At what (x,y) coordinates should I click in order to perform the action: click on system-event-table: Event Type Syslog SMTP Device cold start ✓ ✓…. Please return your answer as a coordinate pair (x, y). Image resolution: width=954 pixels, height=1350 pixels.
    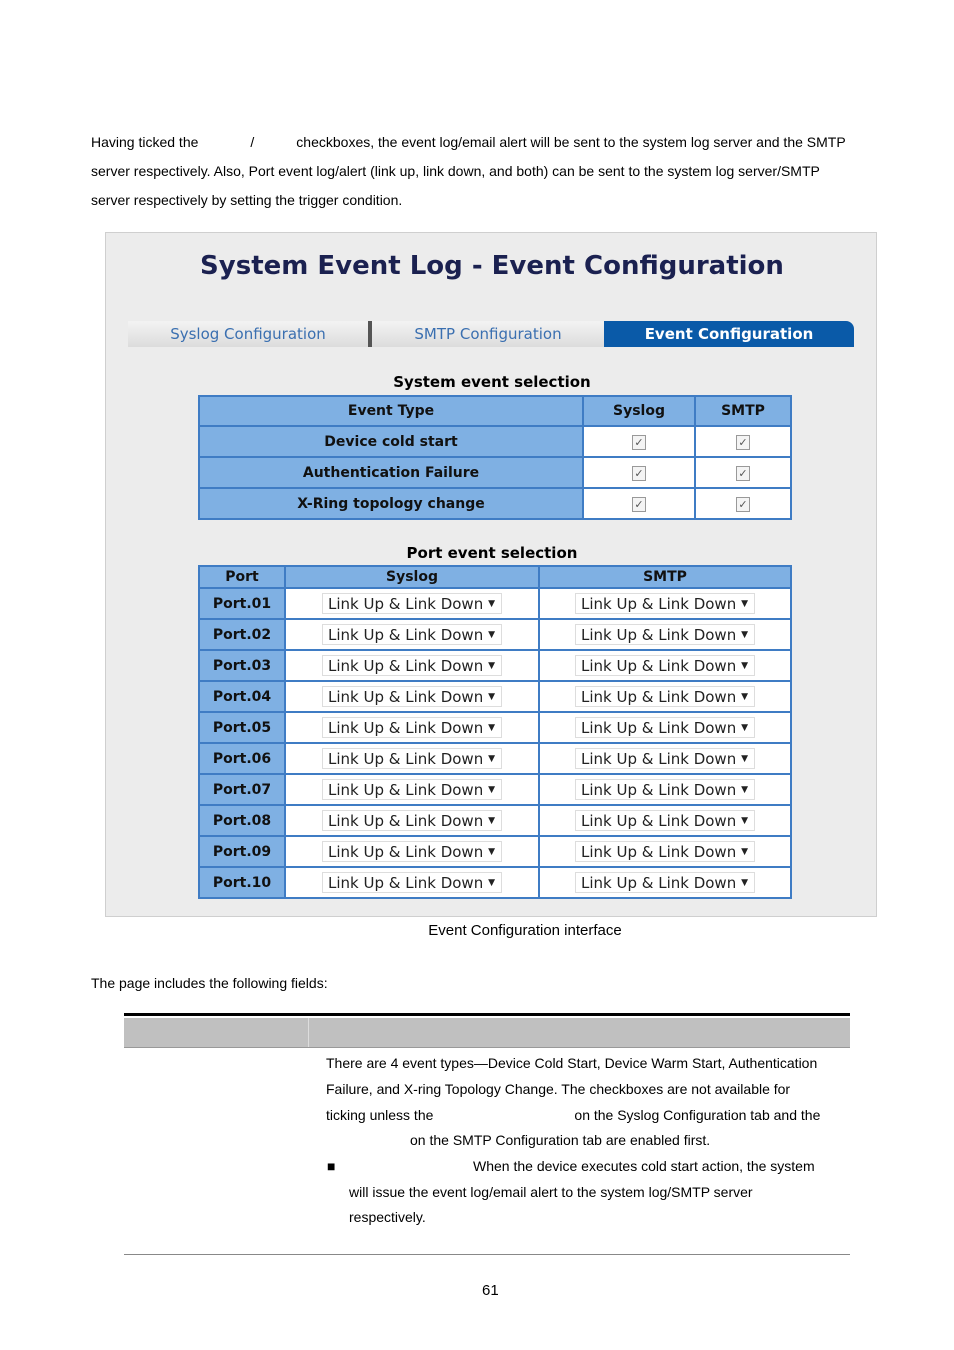
    Looking at the image, I should click on (495, 457).